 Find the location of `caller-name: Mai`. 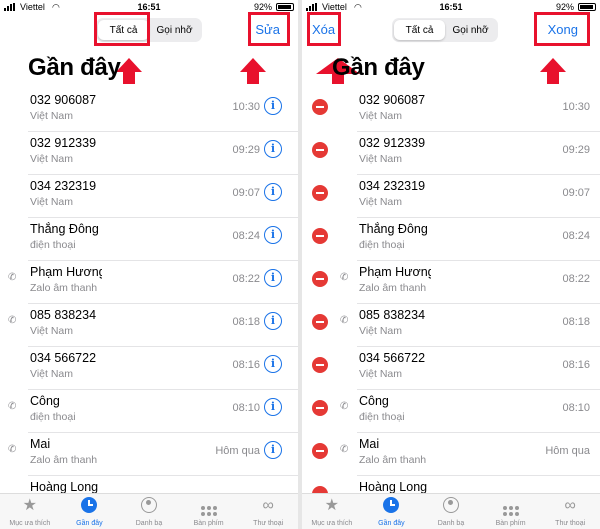

caller-name: Mai is located at coordinates (40, 444).